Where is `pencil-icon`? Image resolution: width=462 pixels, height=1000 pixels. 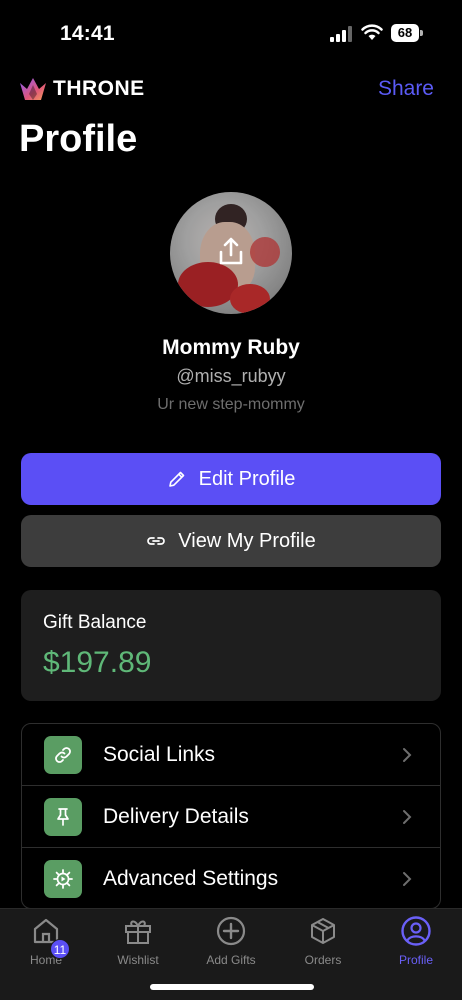 pencil-icon is located at coordinates (176, 479).